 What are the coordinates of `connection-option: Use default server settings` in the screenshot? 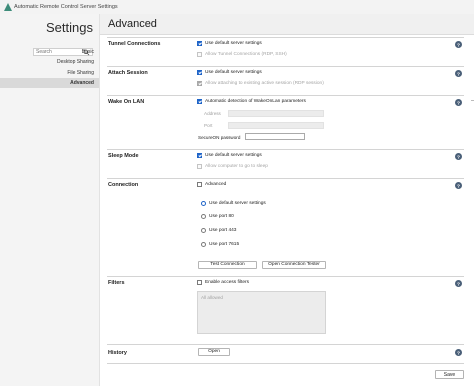 It's located at (233, 203).